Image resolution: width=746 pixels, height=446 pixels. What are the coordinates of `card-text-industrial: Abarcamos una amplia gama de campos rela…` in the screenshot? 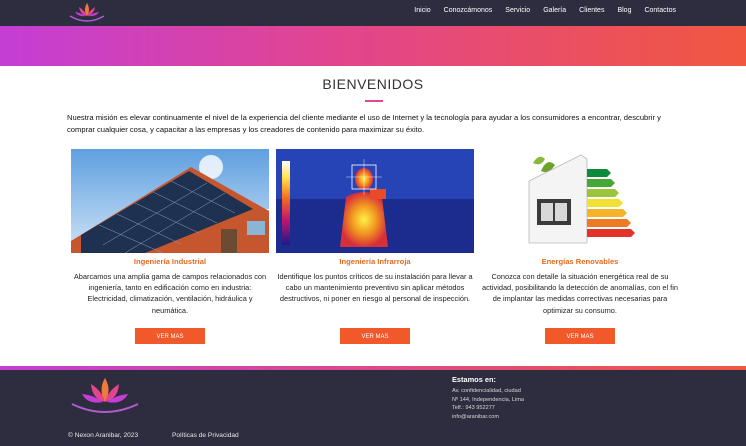 It's located at (170, 293).